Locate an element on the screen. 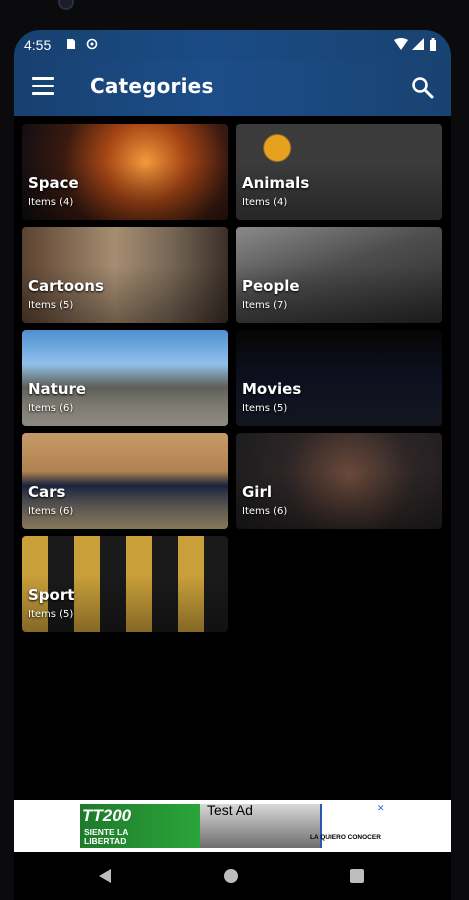  recents-icon is located at coordinates (357, 876).